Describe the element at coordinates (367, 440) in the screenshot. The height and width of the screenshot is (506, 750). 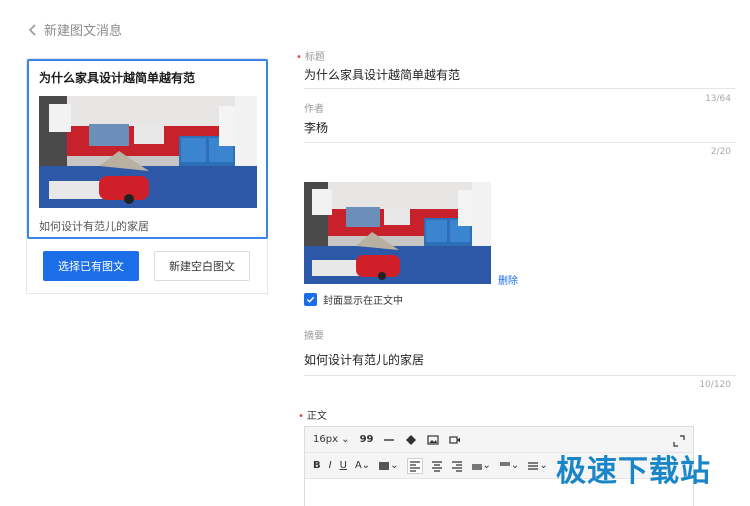
I see `quote-icon: 99` at that location.